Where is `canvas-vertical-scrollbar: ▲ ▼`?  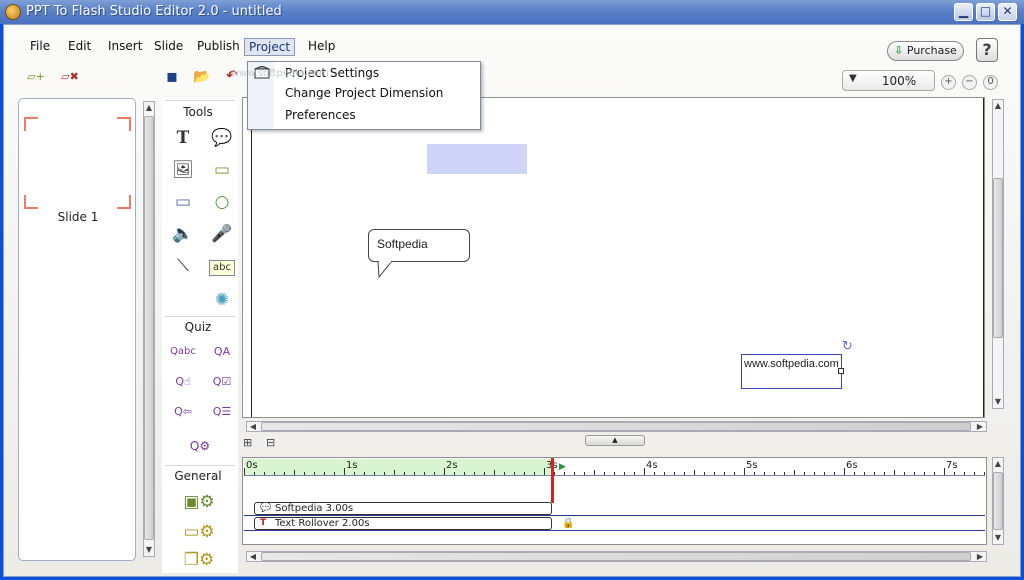
canvas-vertical-scrollbar: ▲ ▼ is located at coordinates (998, 254).